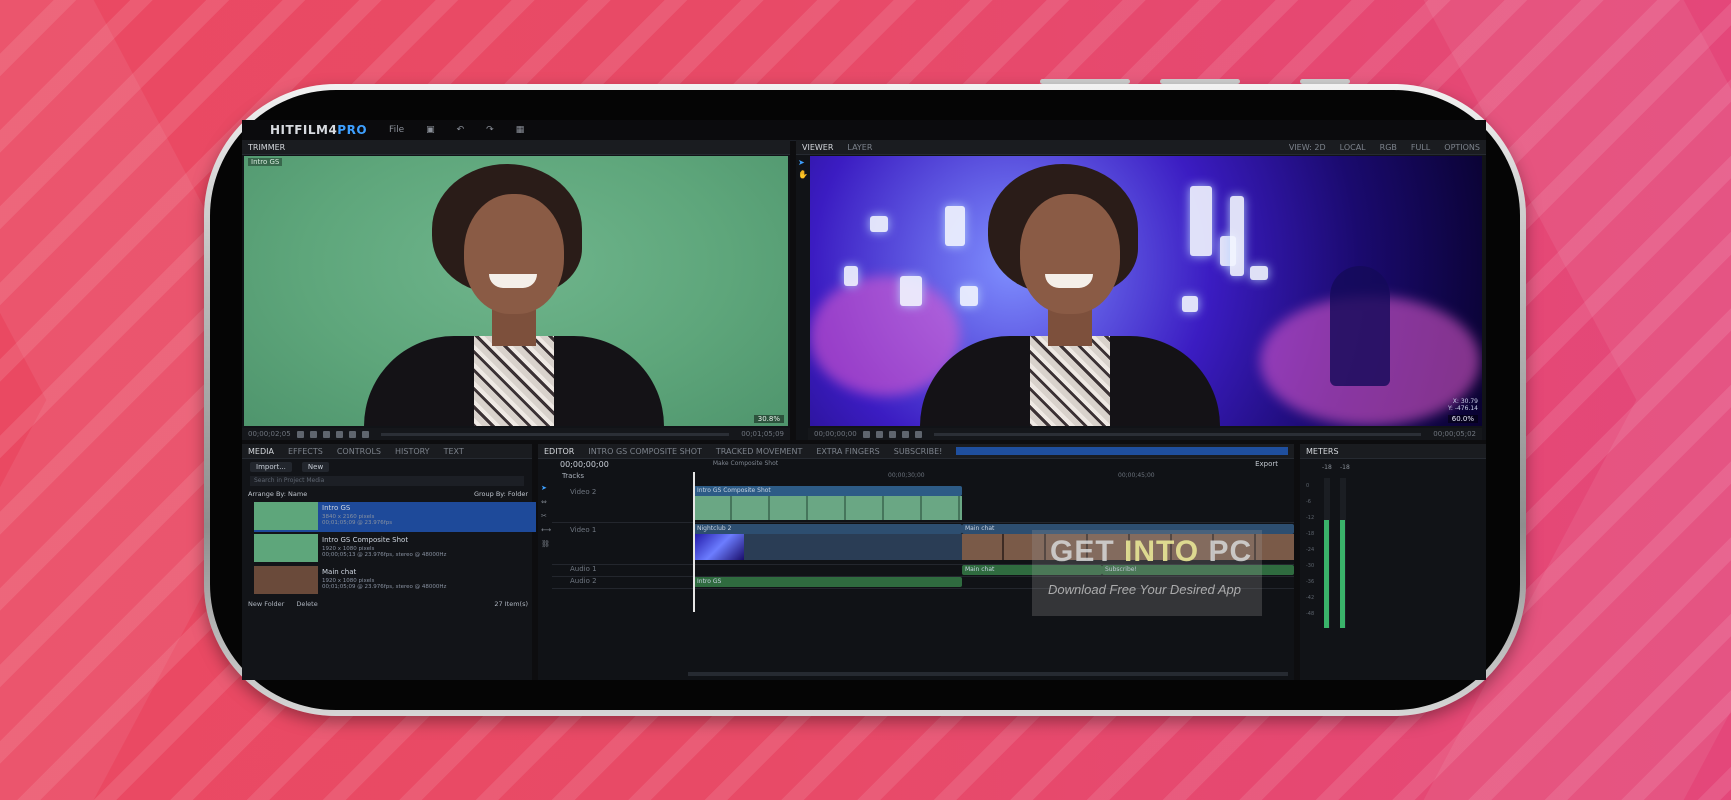 This screenshot has width=1731, height=800. What do you see at coordinates (266, 604) in the screenshot?
I see `new-folder-button: New Folder` at bounding box center [266, 604].